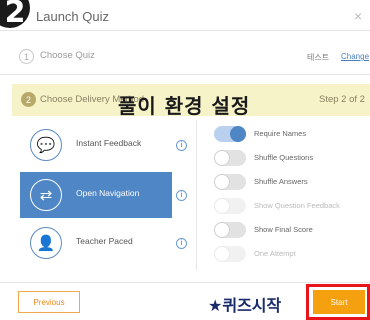  Describe the element at coordinates (358, 16) in the screenshot. I see `close-icon: ×` at that location.